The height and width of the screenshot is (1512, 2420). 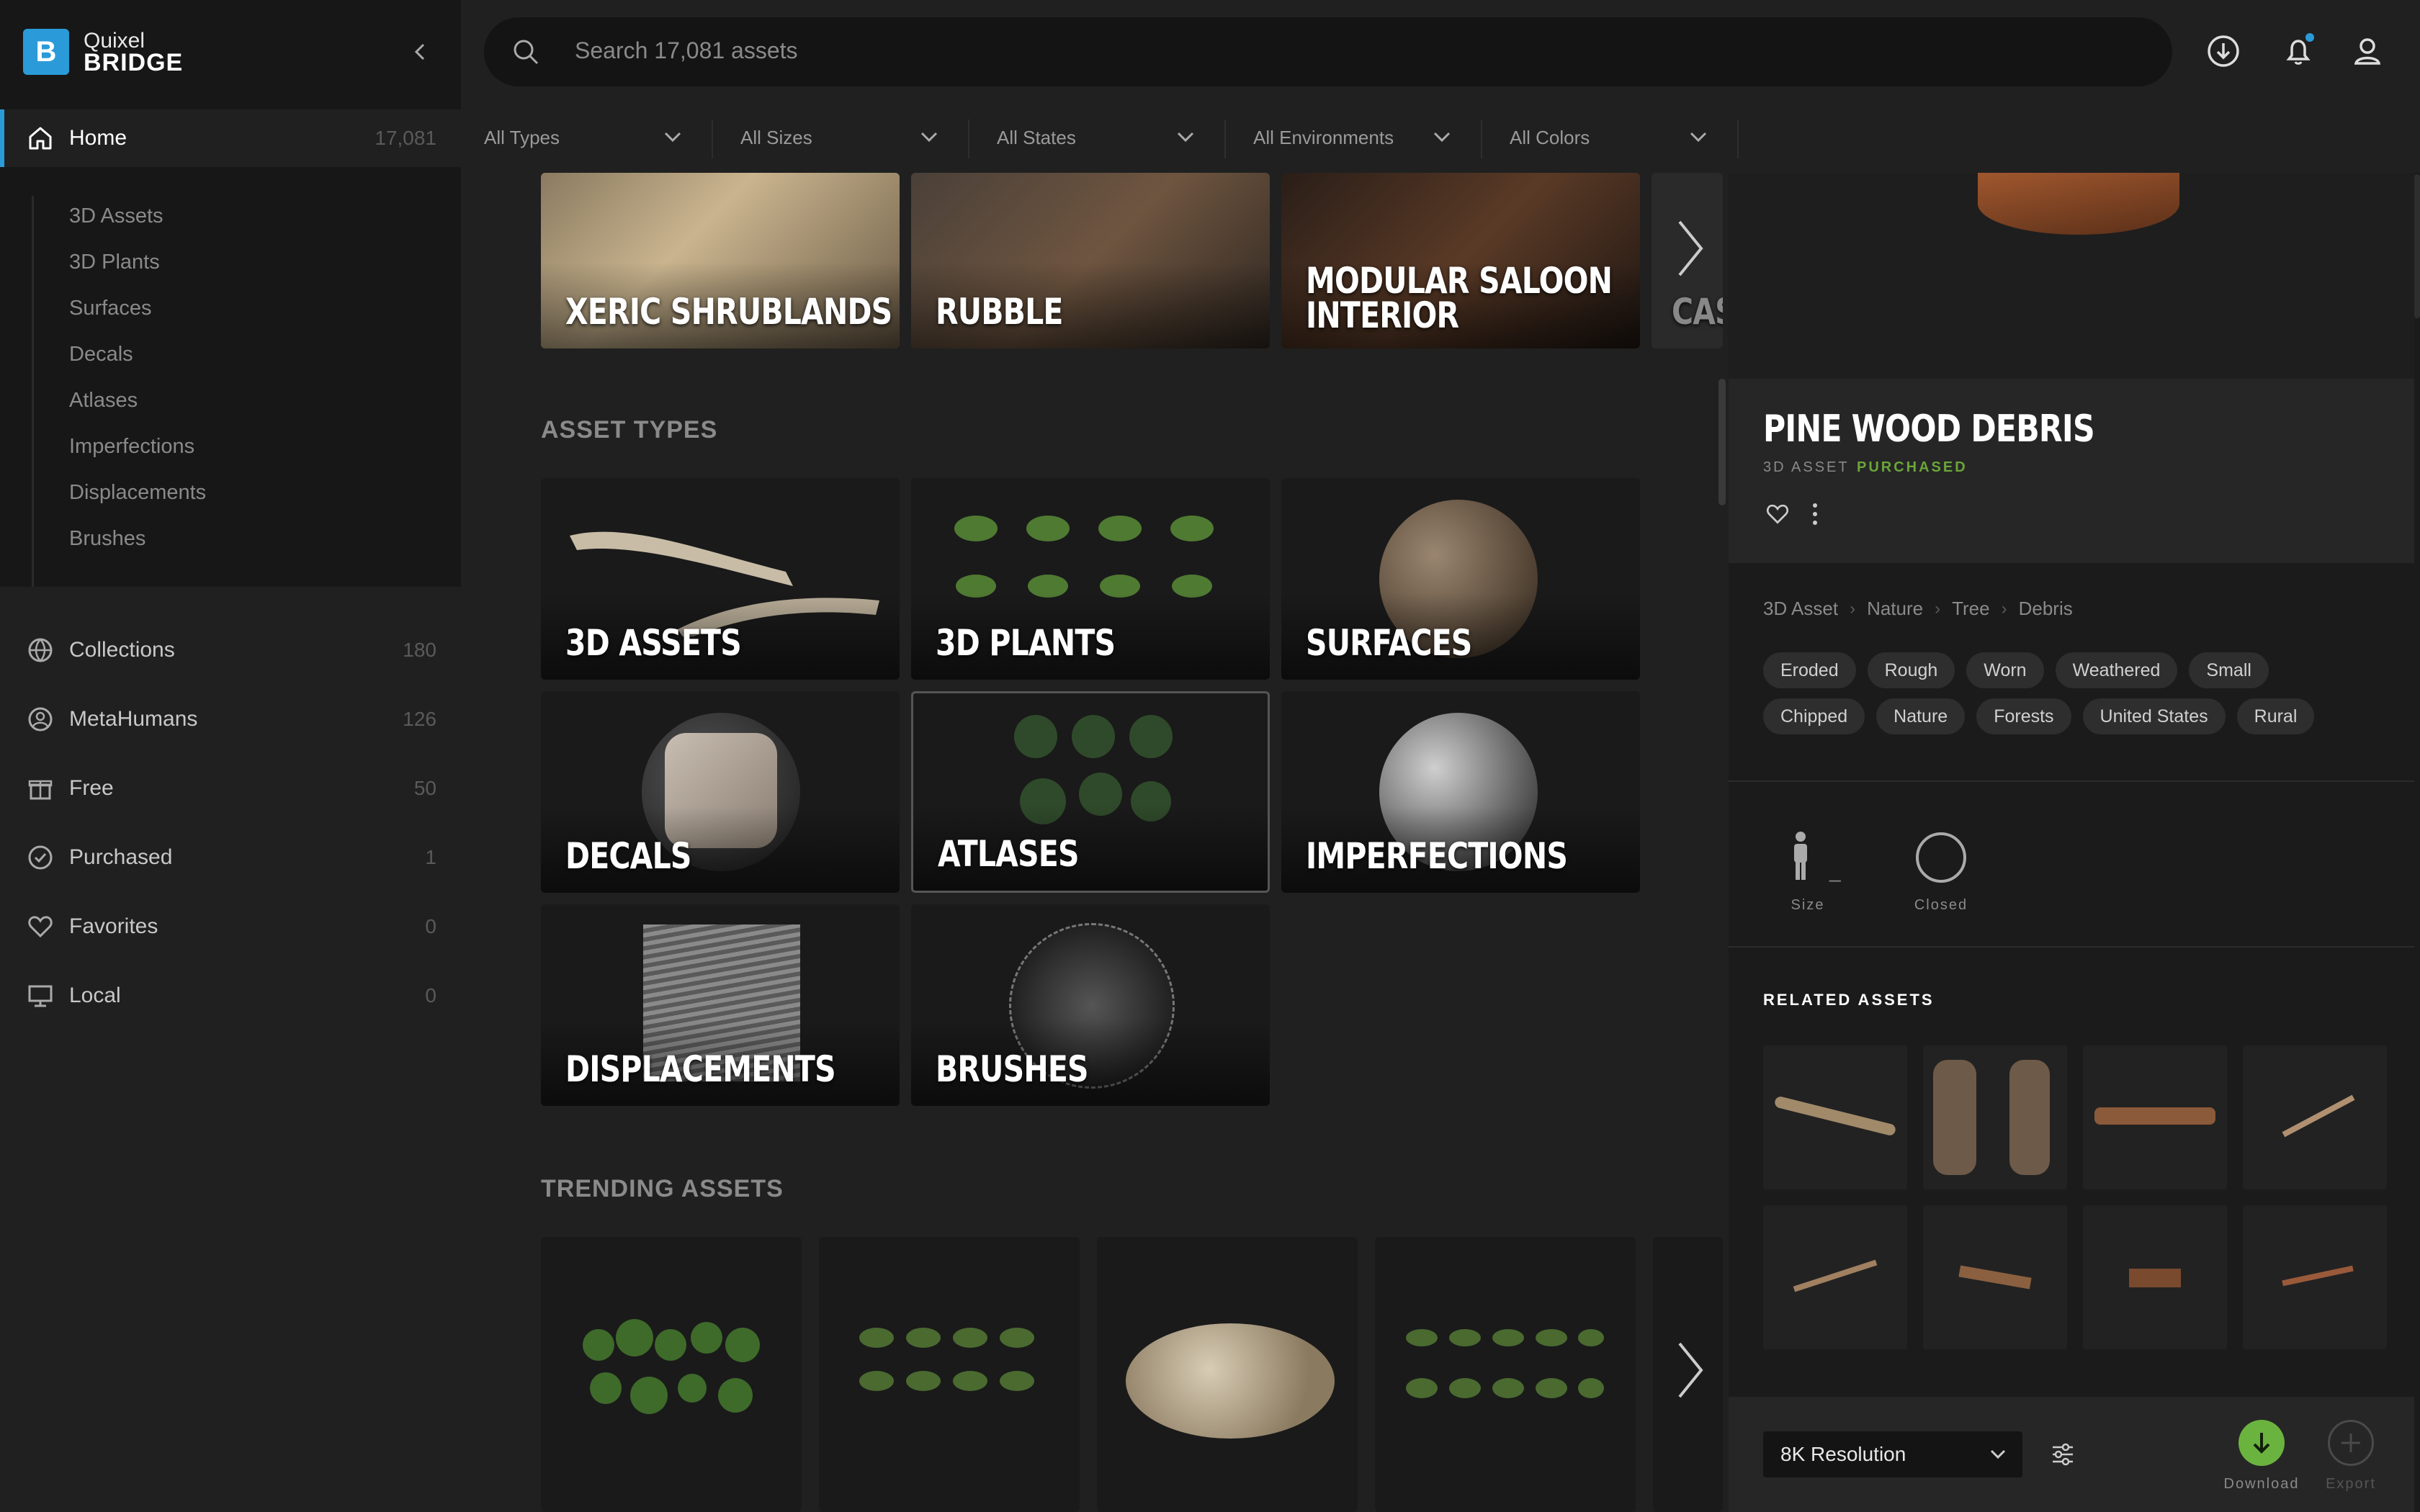 What do you see at coordinates (2367, 51) in the screenshot?
I see `account-icon` at bounding box center [2367, 51].